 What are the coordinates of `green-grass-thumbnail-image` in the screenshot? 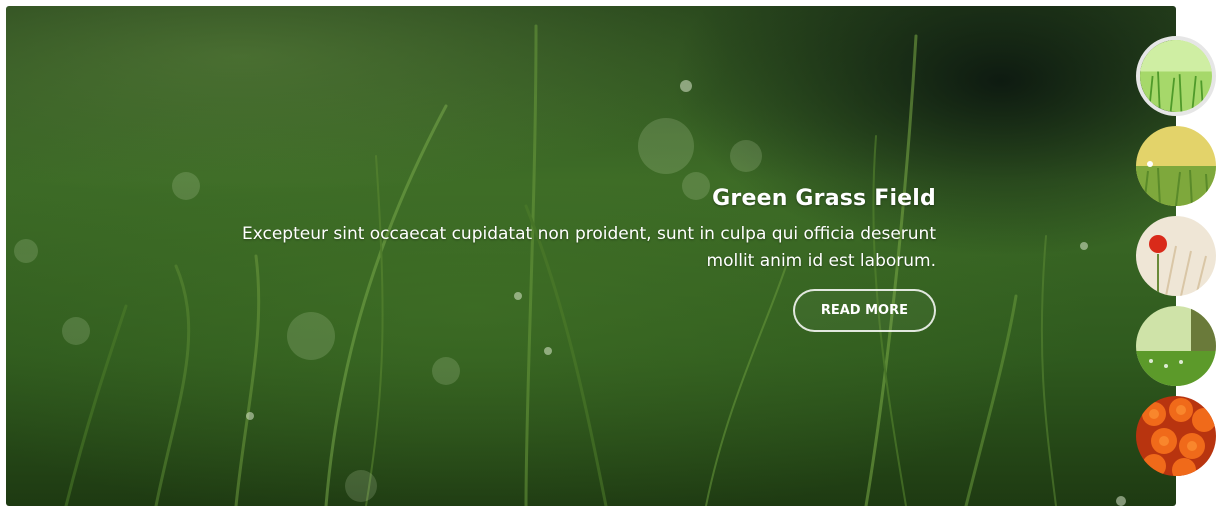 It's located at (1176, 76).